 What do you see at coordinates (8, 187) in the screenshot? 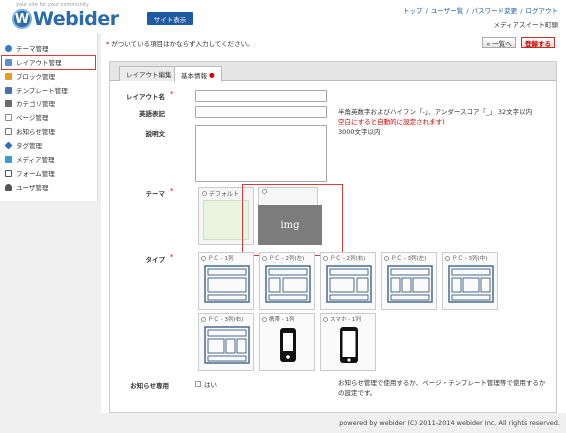
I see `user-icon` at bounding box center [8, 187].